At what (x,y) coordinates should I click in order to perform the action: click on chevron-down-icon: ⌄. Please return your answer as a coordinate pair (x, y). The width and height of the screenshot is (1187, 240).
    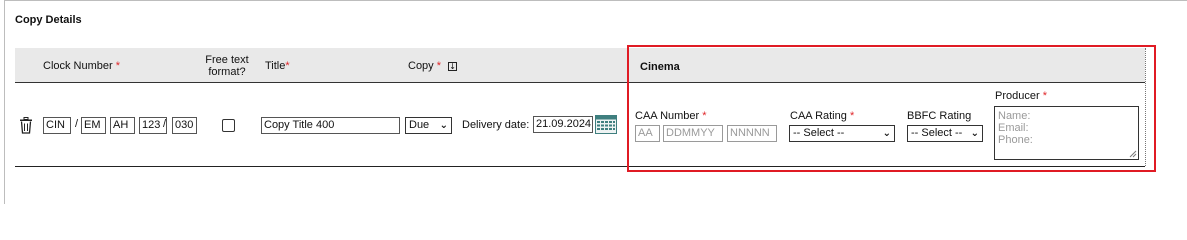
    Looking at the image, I should click on (443, 125).